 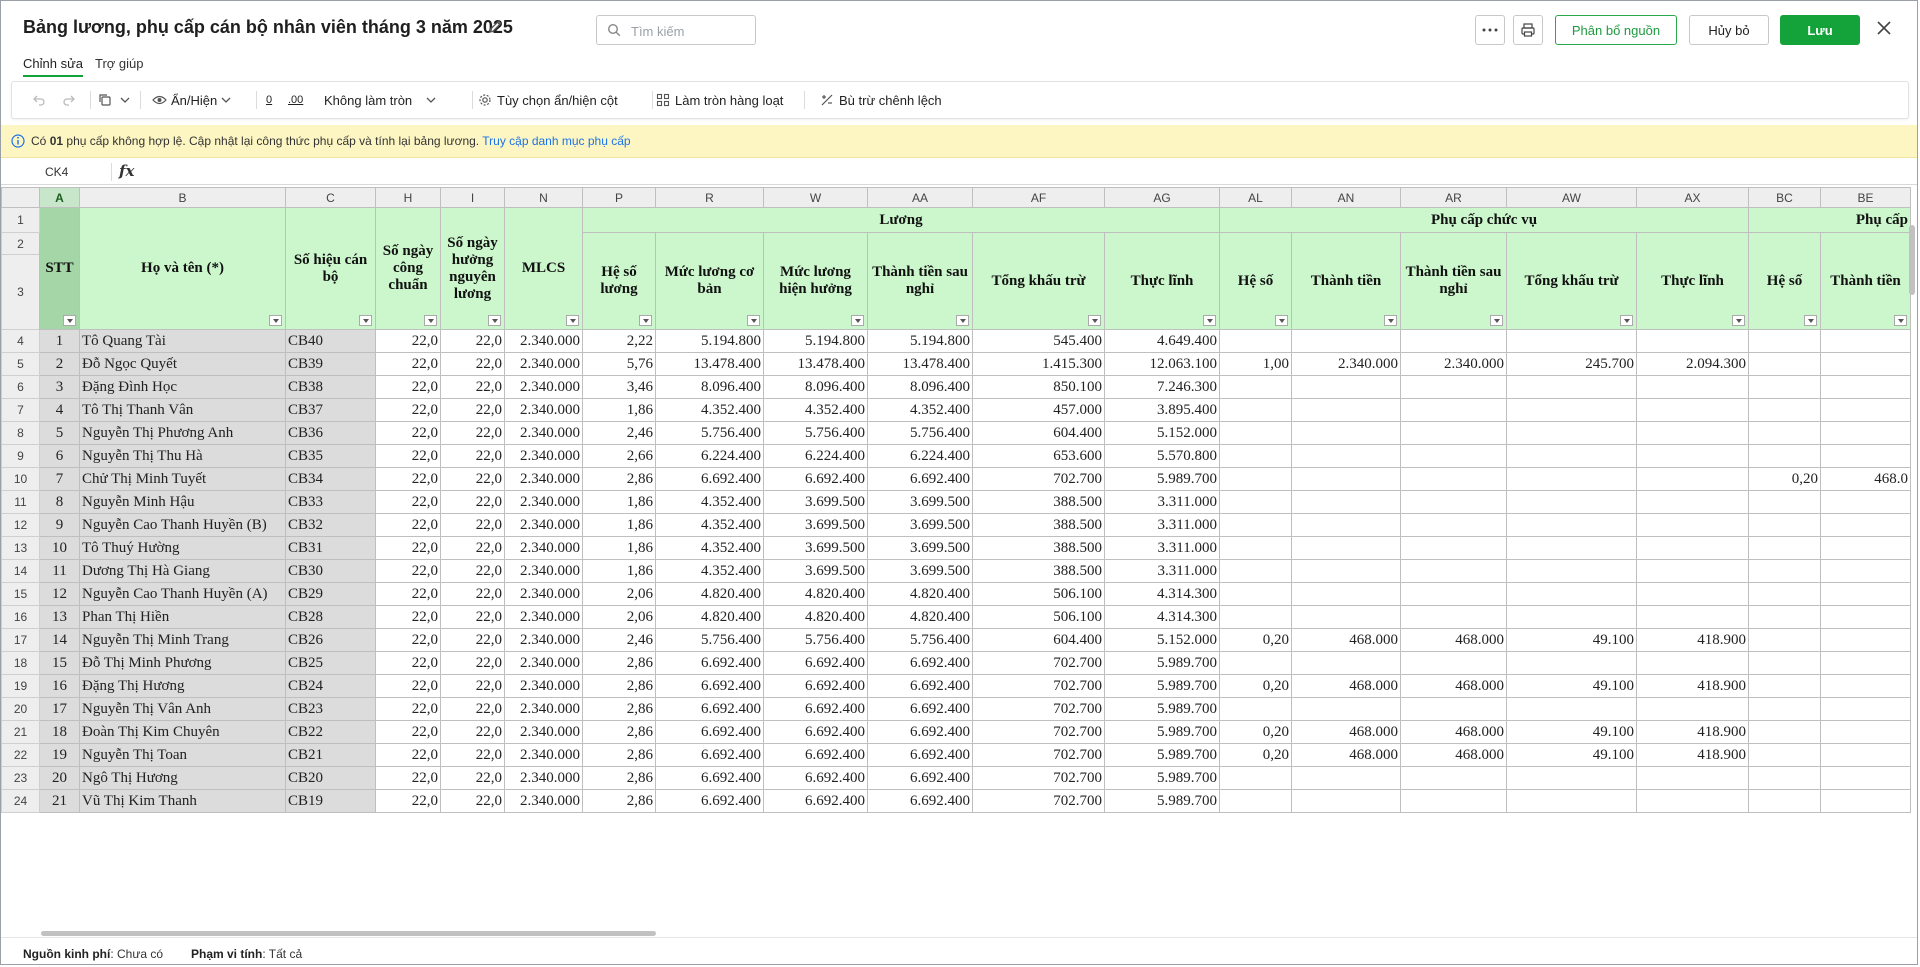 I want to click on bulk-round-button: Làm tròn hàng loạt, so click(x=719, y=100).